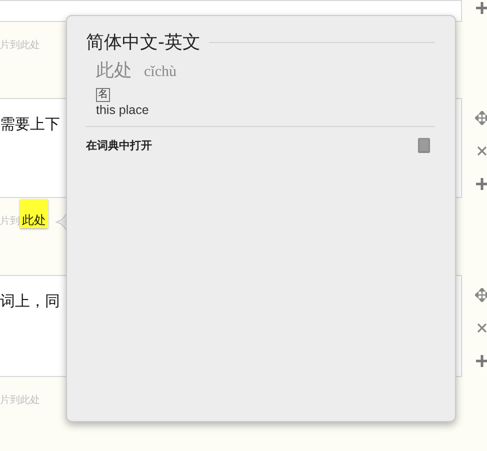 This screenshot has width=487, height=451. What do you see at coordinates (103, 95) in the screenshot?
I see `part-of-speech-tag: 名` at bounding box center [103, 95].